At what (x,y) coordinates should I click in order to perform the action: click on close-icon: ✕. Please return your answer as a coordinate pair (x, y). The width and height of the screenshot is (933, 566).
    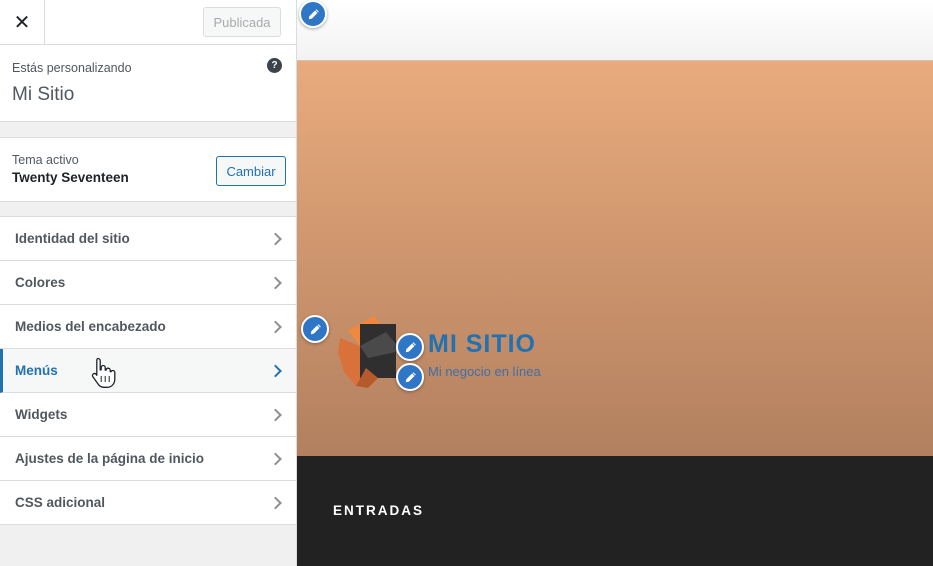
    Looking at the image, I should click on (22, 23).